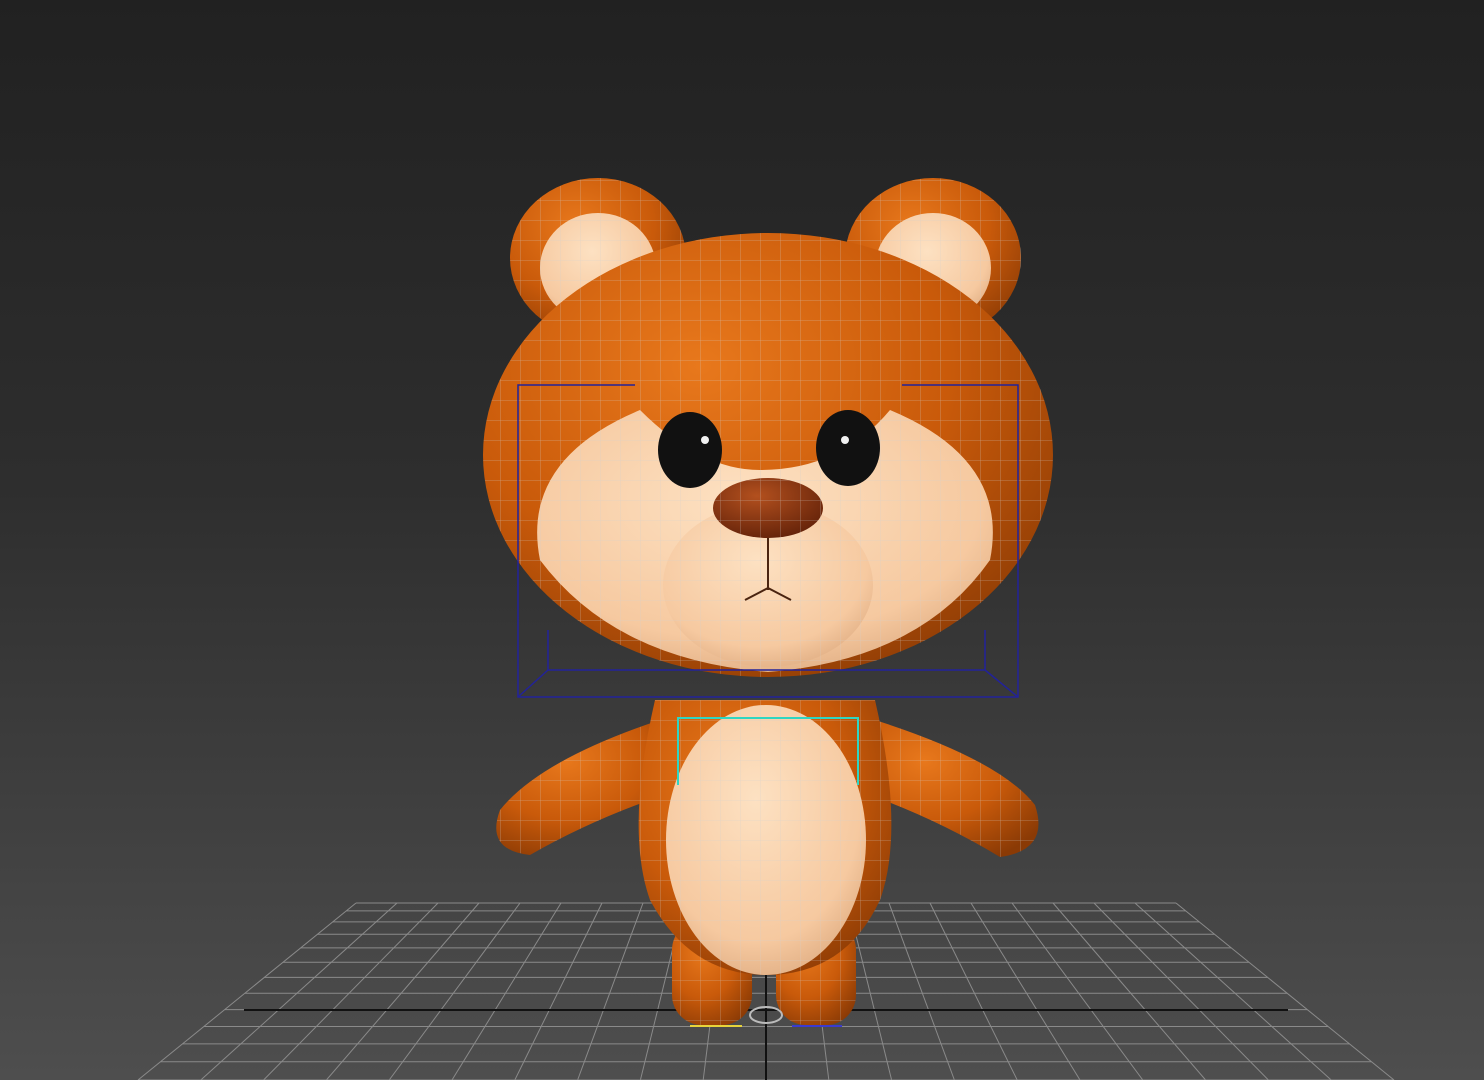  Describe the element at coordinates (768, 508) in the screenshot. I see `bear-nose` at that location.